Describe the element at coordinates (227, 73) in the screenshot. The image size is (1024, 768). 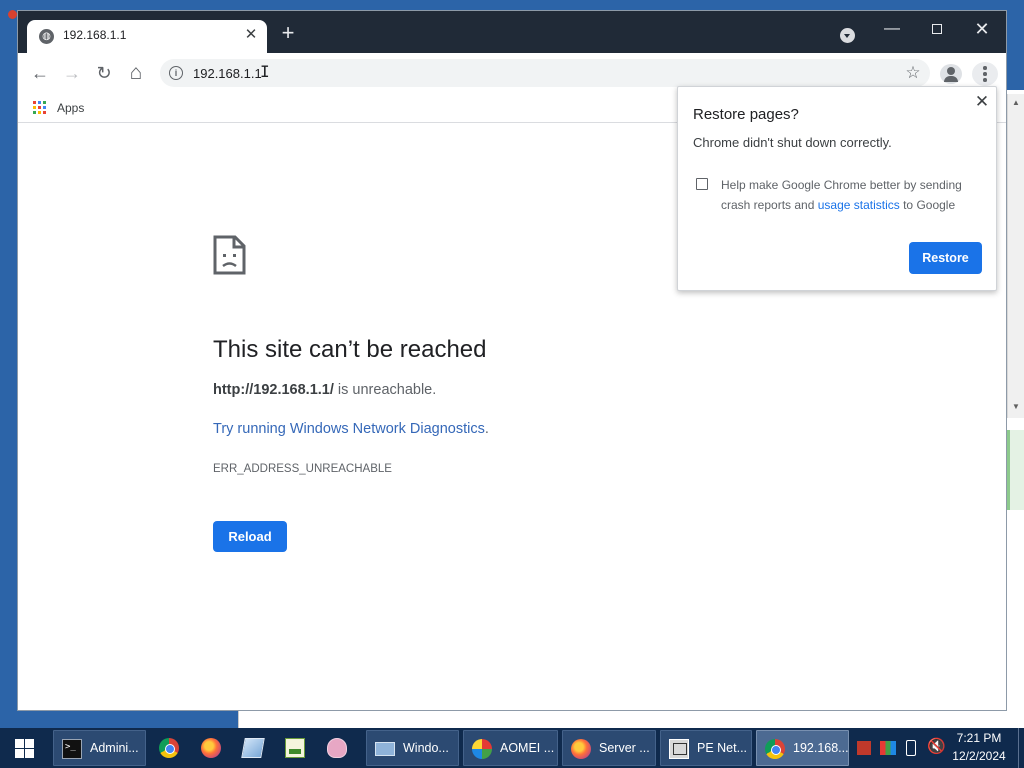
I see `address-text: 192.168.1.1` at that location.